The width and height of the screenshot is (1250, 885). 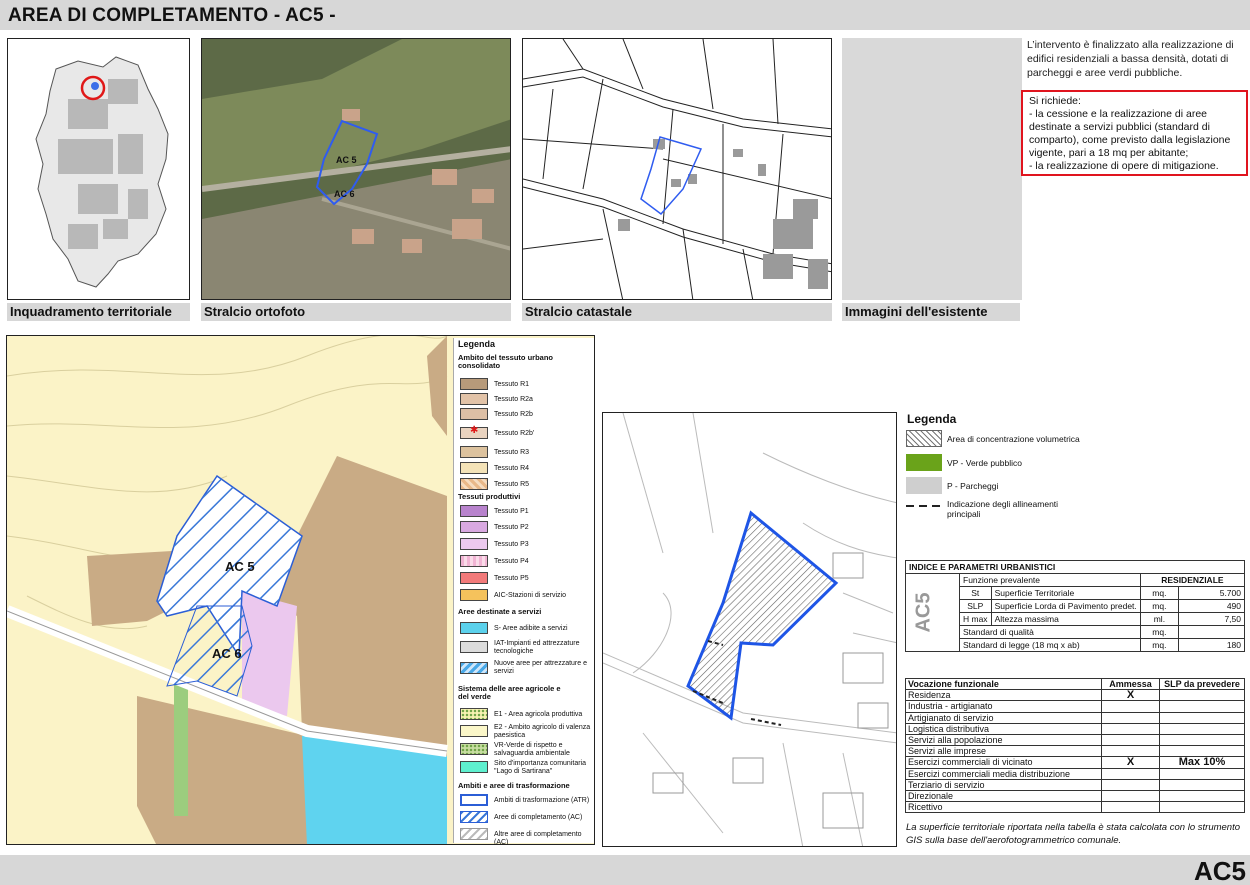 I want to click on legend-heading-produttivi: Tessuti produttivi, so click(x=489, y=496).